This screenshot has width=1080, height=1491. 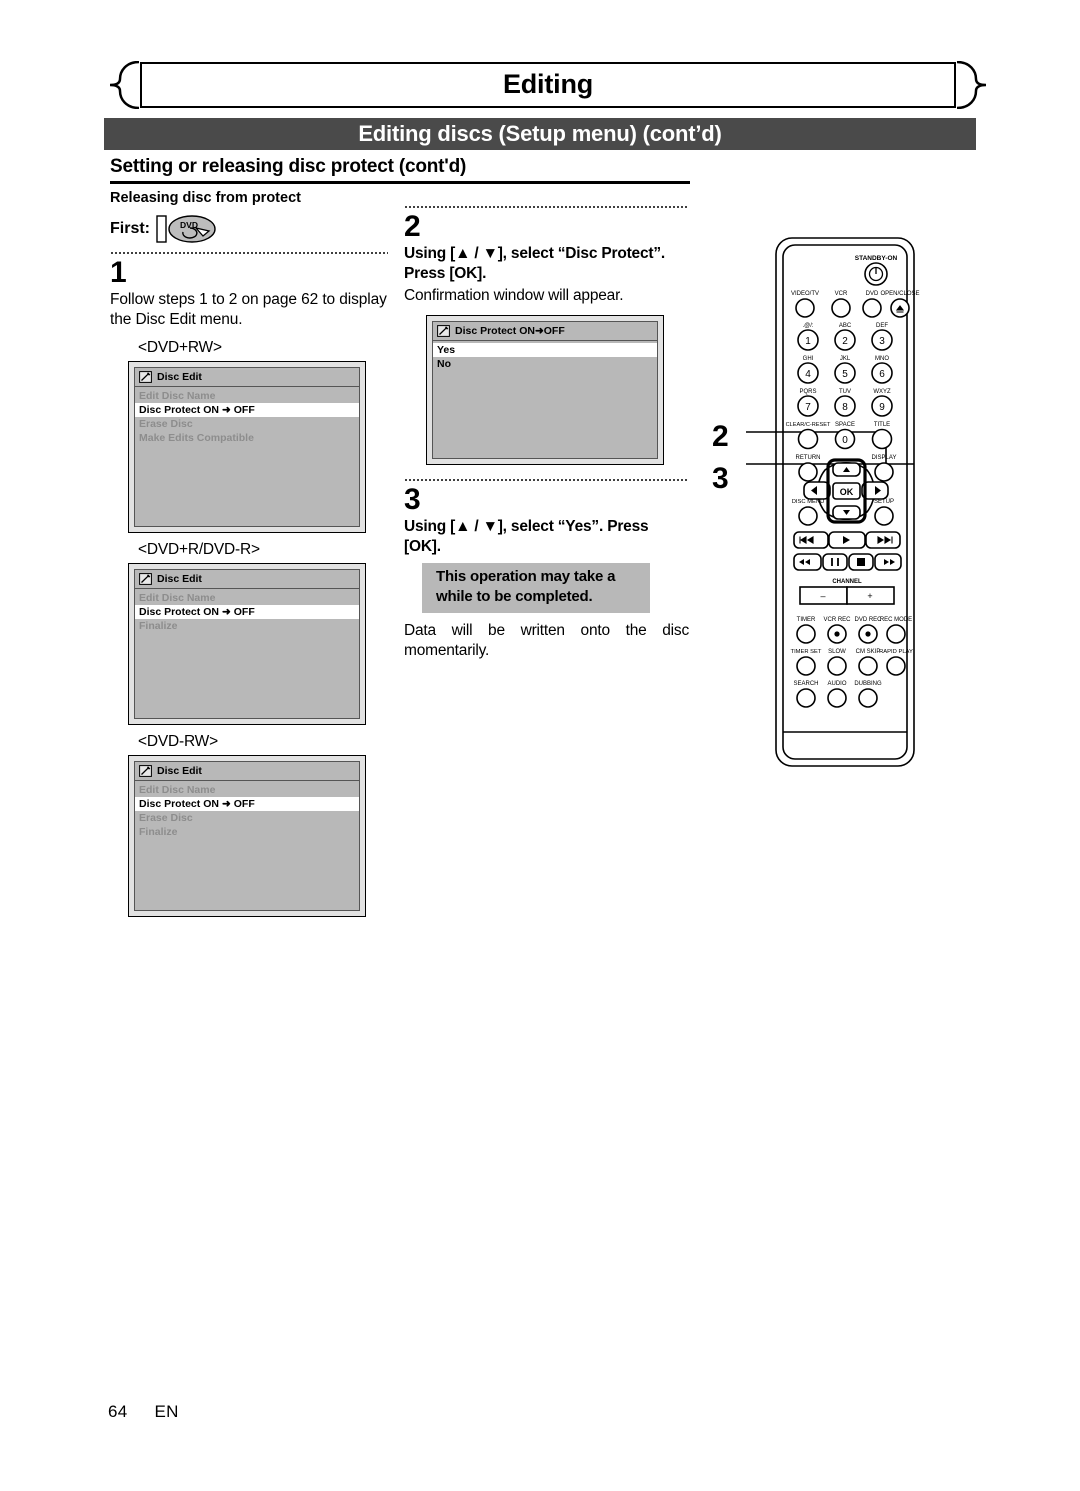 I want to click on svg-text: 0, so click(x=845, y=440).